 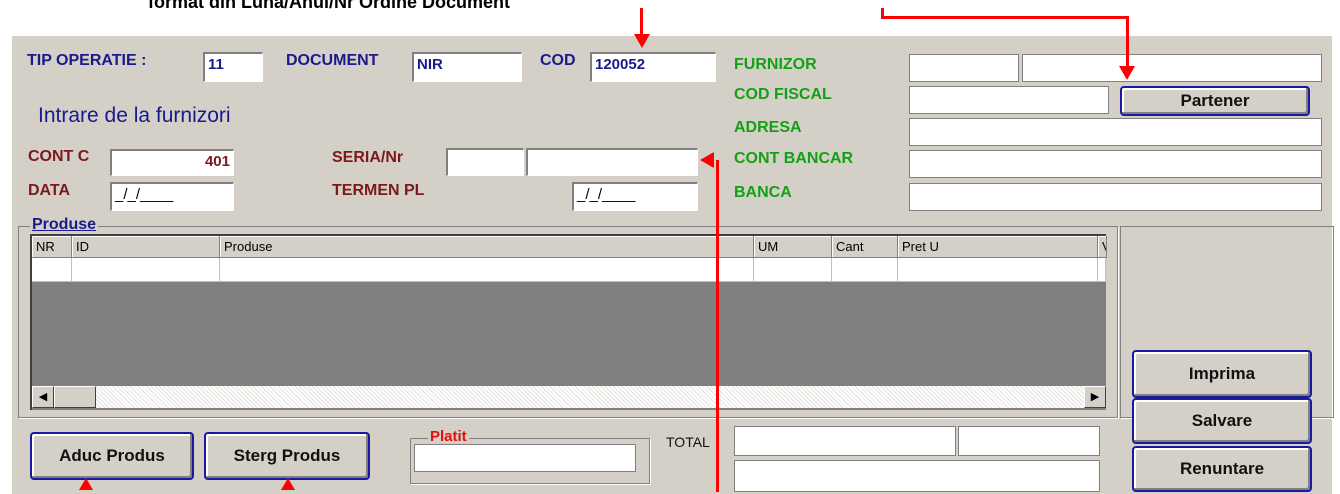 I want to click on annotation-caption: format din Luna/Anul/Nr Ordine Document, so click(x=329, y=6).